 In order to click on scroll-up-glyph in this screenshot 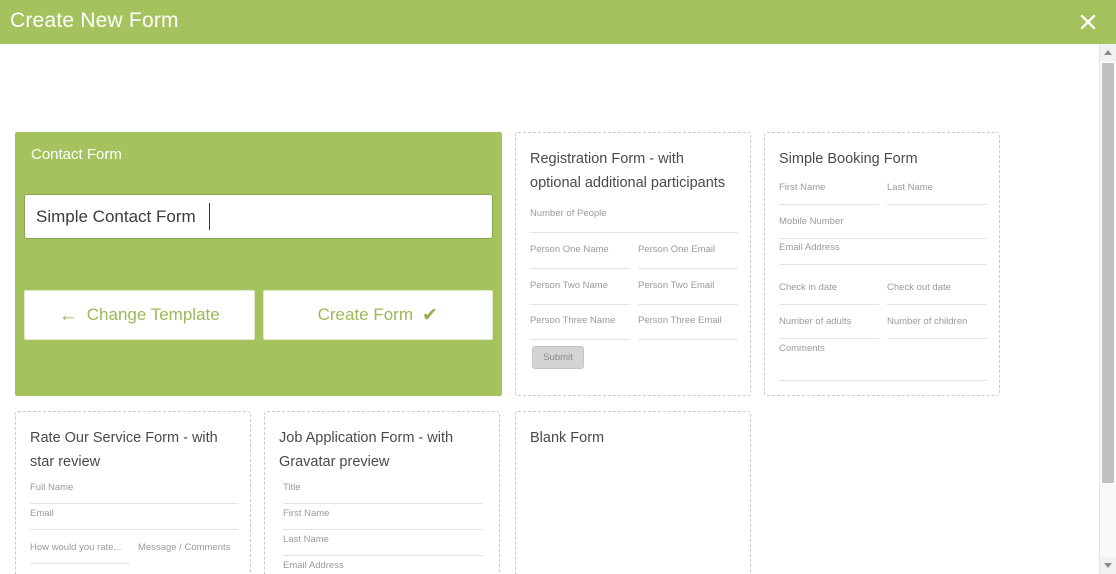, I will do `click(1108, 52)`.